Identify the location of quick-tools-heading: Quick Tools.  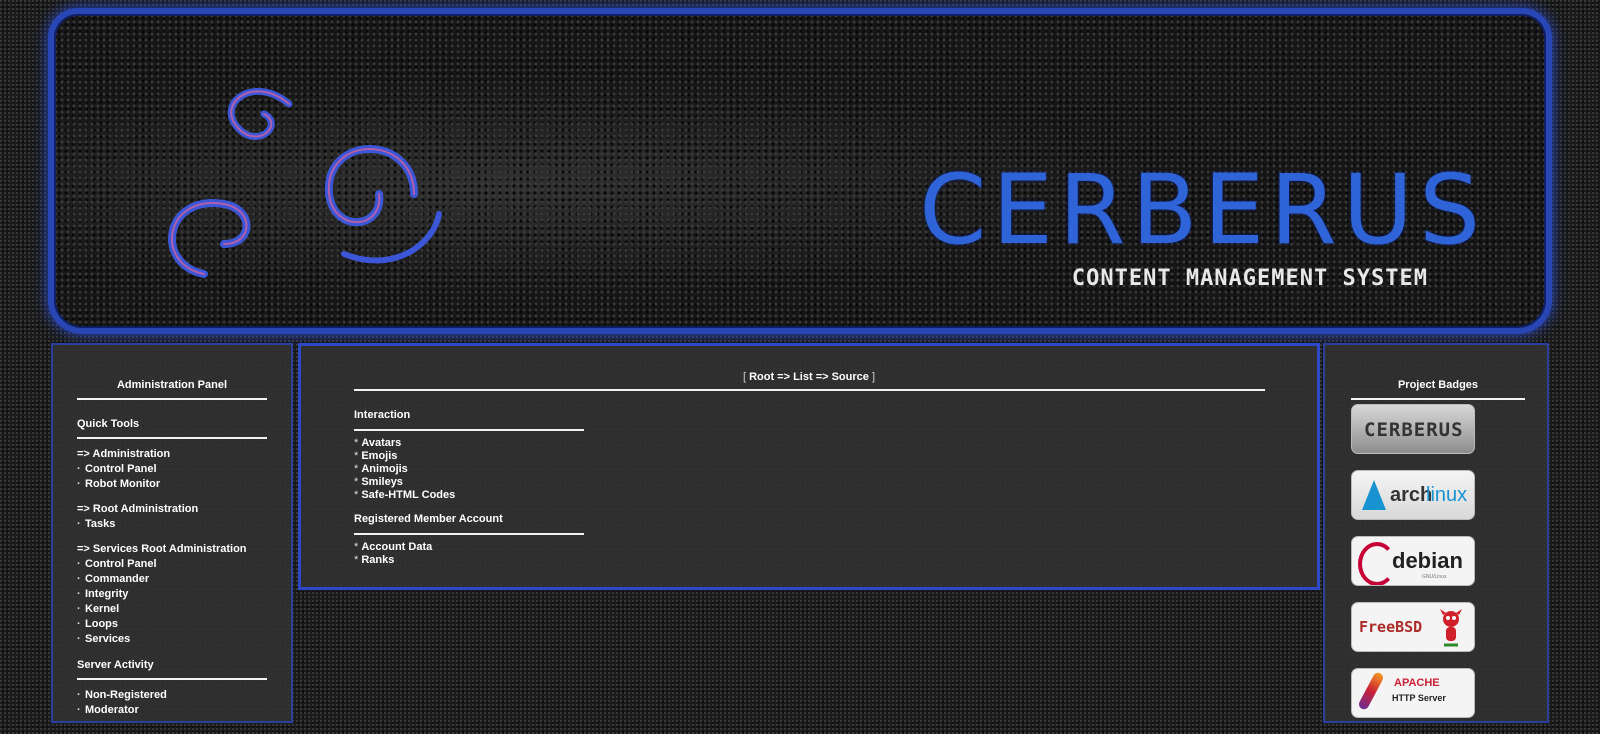
(108, 424).